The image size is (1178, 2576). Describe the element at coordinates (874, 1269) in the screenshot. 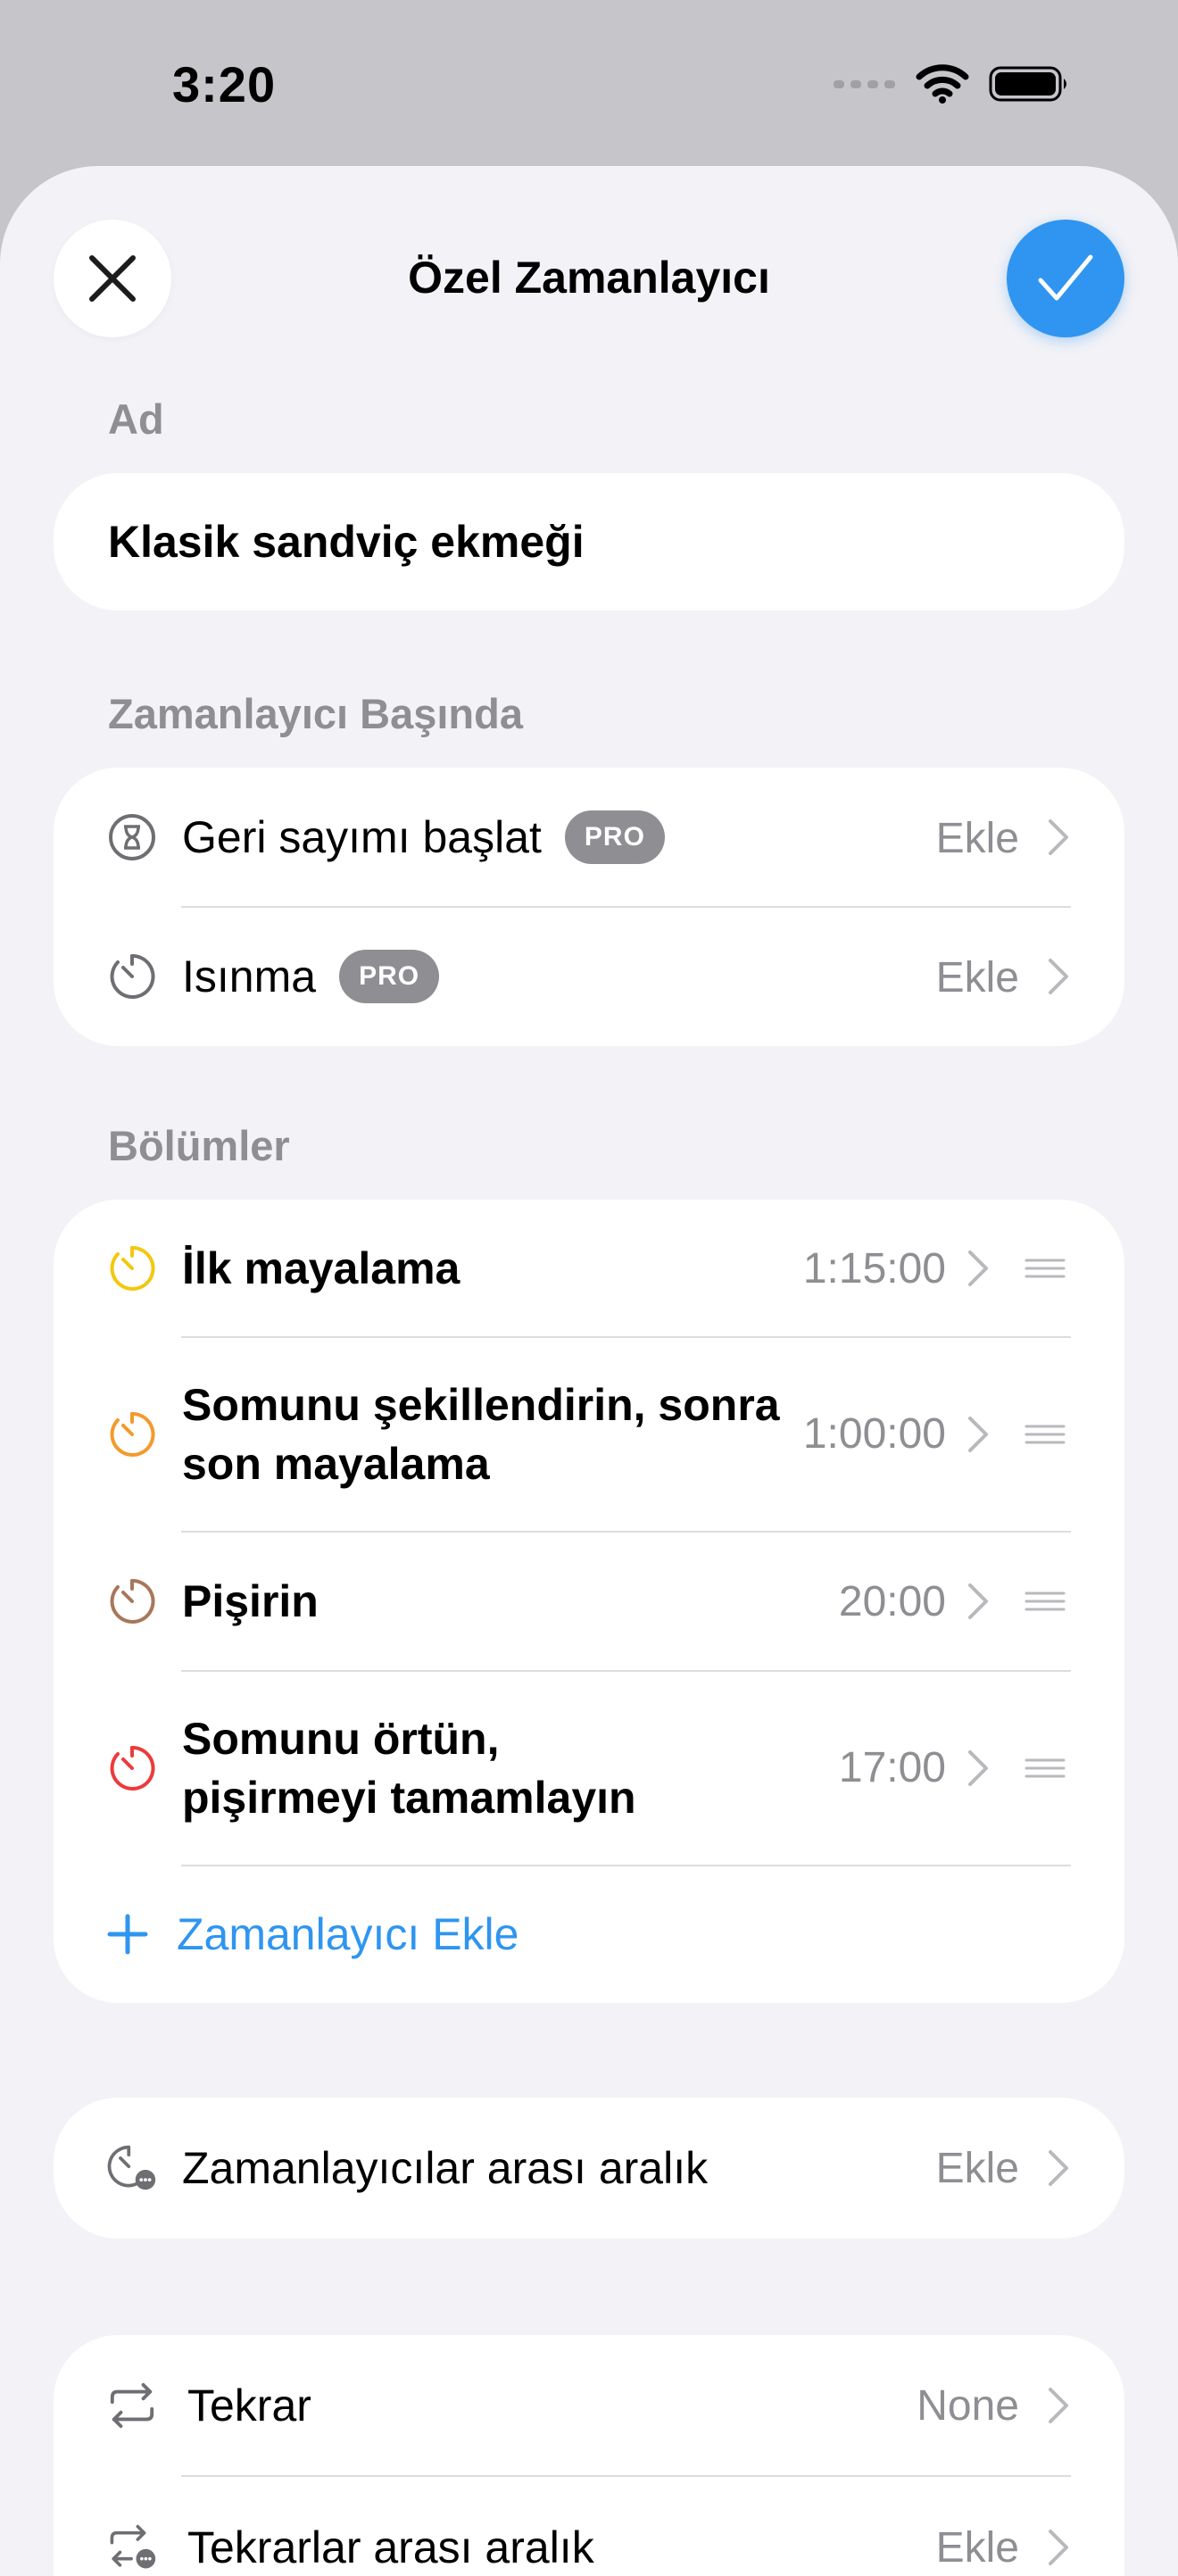

I see `section-duration: 1:15:00` at that location.